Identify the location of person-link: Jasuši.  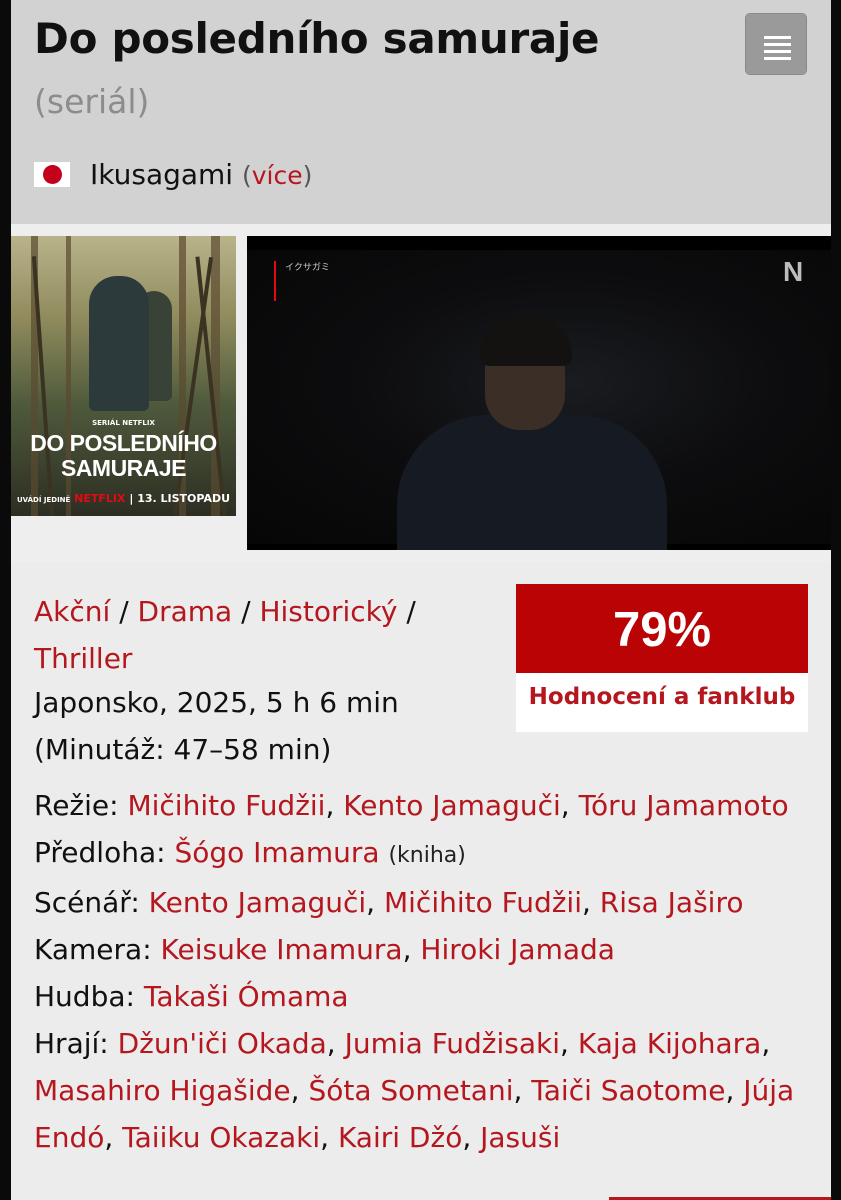
(520, 1137).